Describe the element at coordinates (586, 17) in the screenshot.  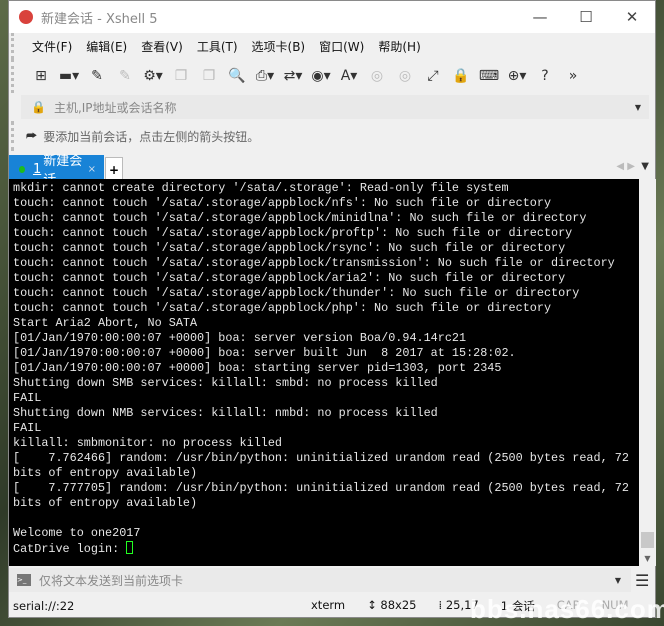
I see `maximize-button: ☐` at that location.